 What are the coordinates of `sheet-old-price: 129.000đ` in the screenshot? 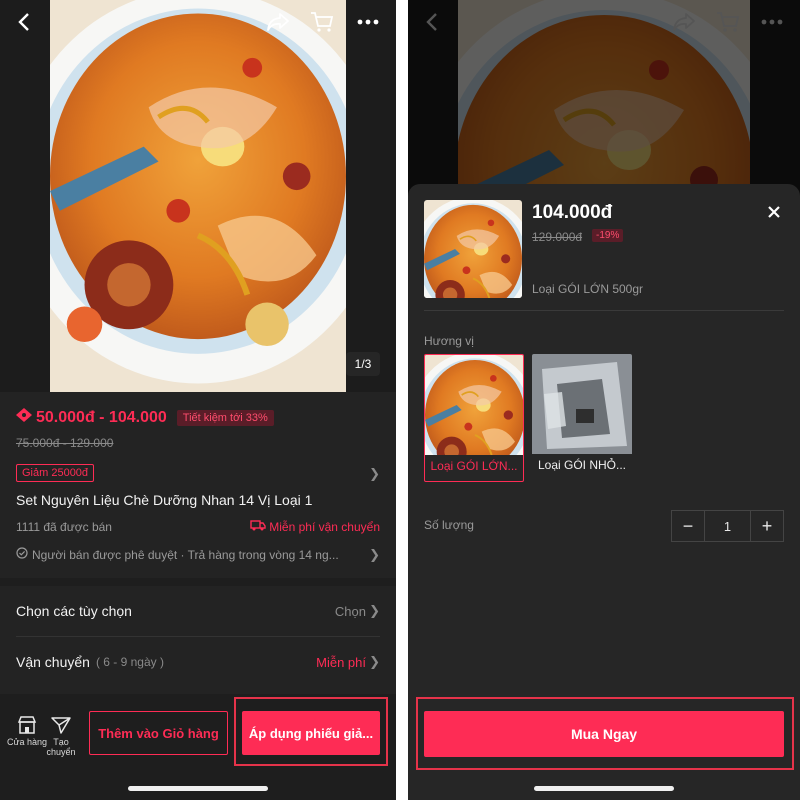 It's located at (557, 237).